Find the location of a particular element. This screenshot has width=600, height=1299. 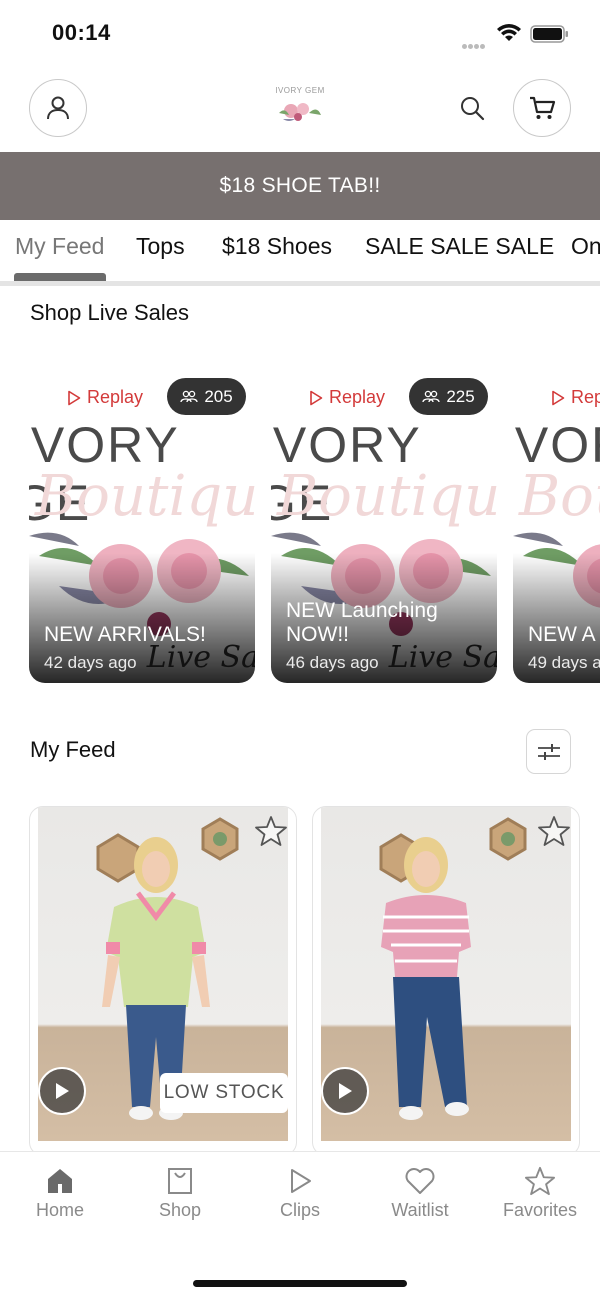

app-header: IVORY GEM is located at coordinates (300, 109).